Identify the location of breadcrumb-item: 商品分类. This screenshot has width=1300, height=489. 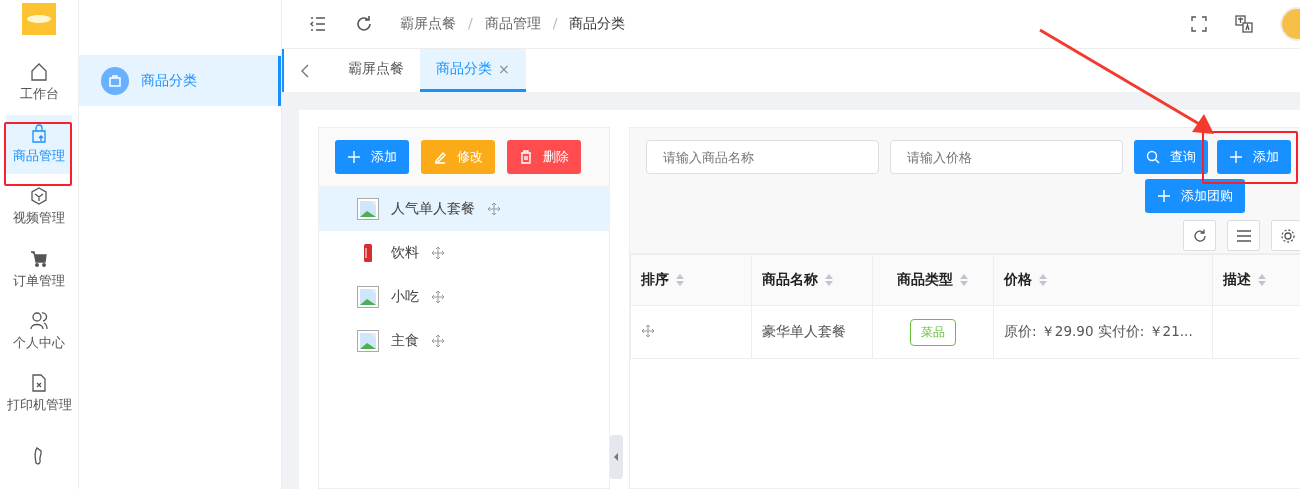
(597, 24).